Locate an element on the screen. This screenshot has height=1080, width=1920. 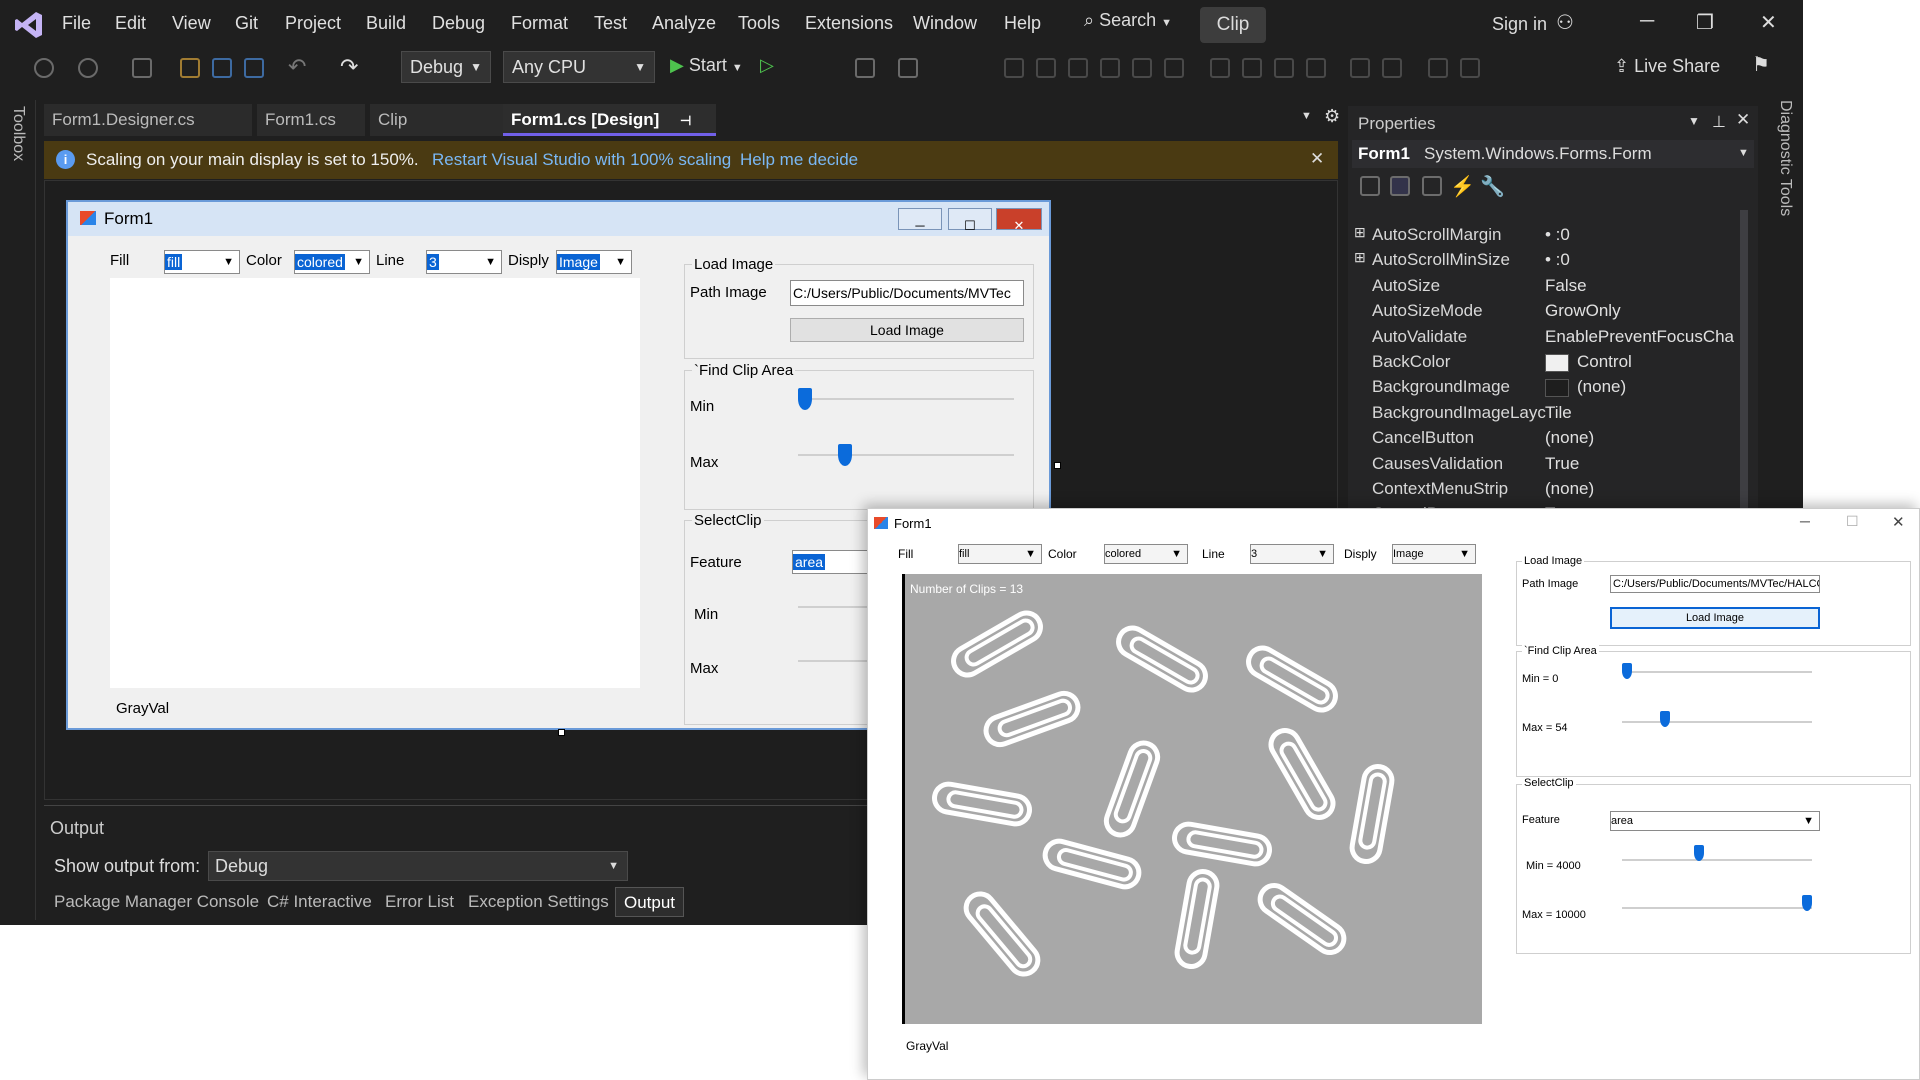
menu-git: Git is located at coordinates (246, 23).